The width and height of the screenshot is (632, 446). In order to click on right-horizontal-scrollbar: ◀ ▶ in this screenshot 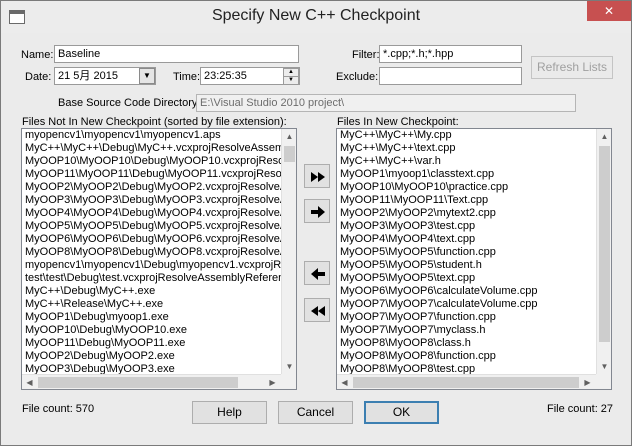, I will do `click(466, 381)`.